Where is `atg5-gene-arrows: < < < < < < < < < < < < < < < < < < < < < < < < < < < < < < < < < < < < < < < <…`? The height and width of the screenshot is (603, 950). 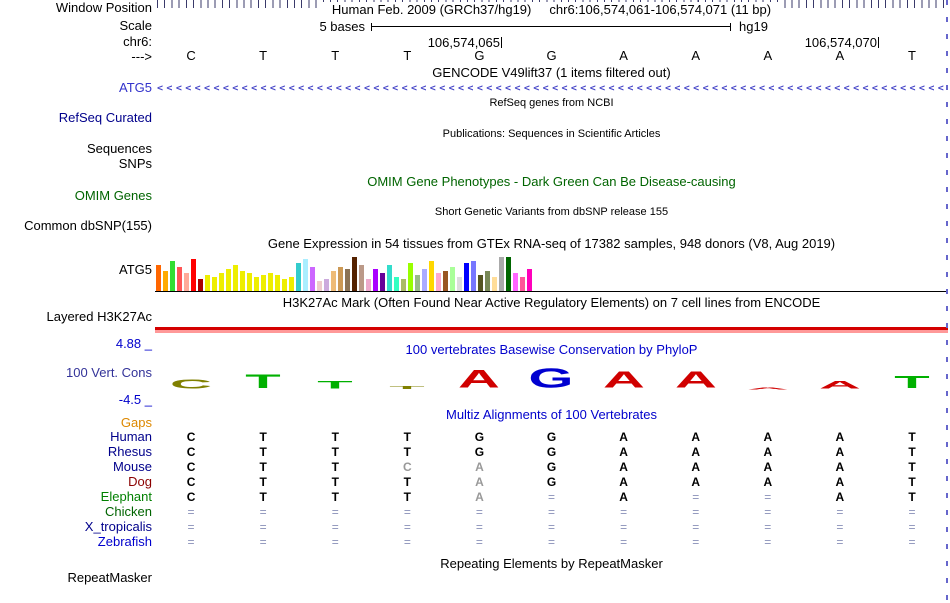
atg5-gene-arrows: < < < < < < < < < < < < < < < < < < < < < < < < < < < < < < < < < < < < < < < <… is located at coordinates (550, 88).